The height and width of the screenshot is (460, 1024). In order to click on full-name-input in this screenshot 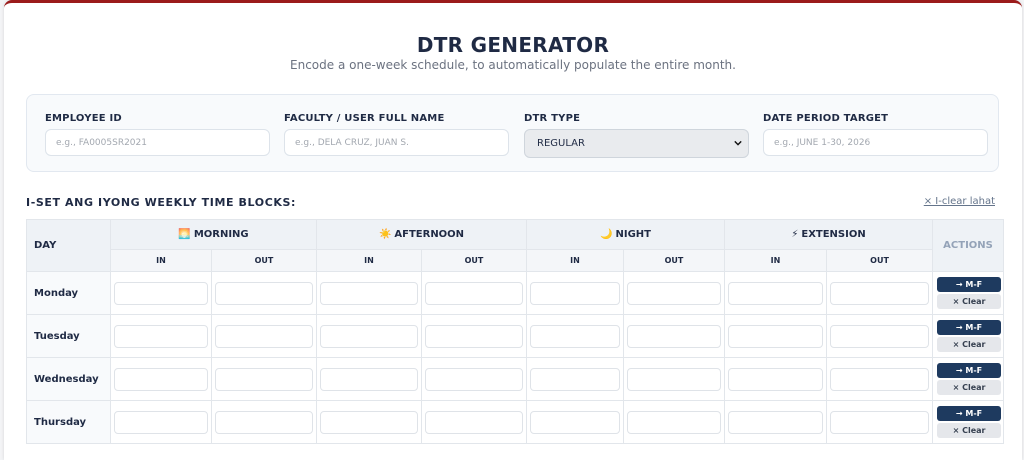, I will do `click(396, 142)`.